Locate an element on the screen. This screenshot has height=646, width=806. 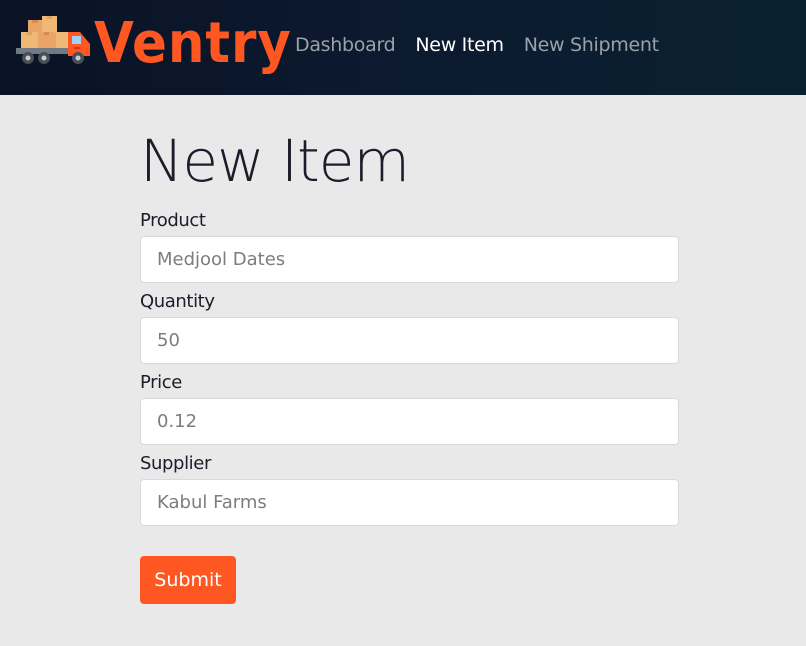
nav-links: Dashboard New Item New Shipment is located at coordinates (477, 45).